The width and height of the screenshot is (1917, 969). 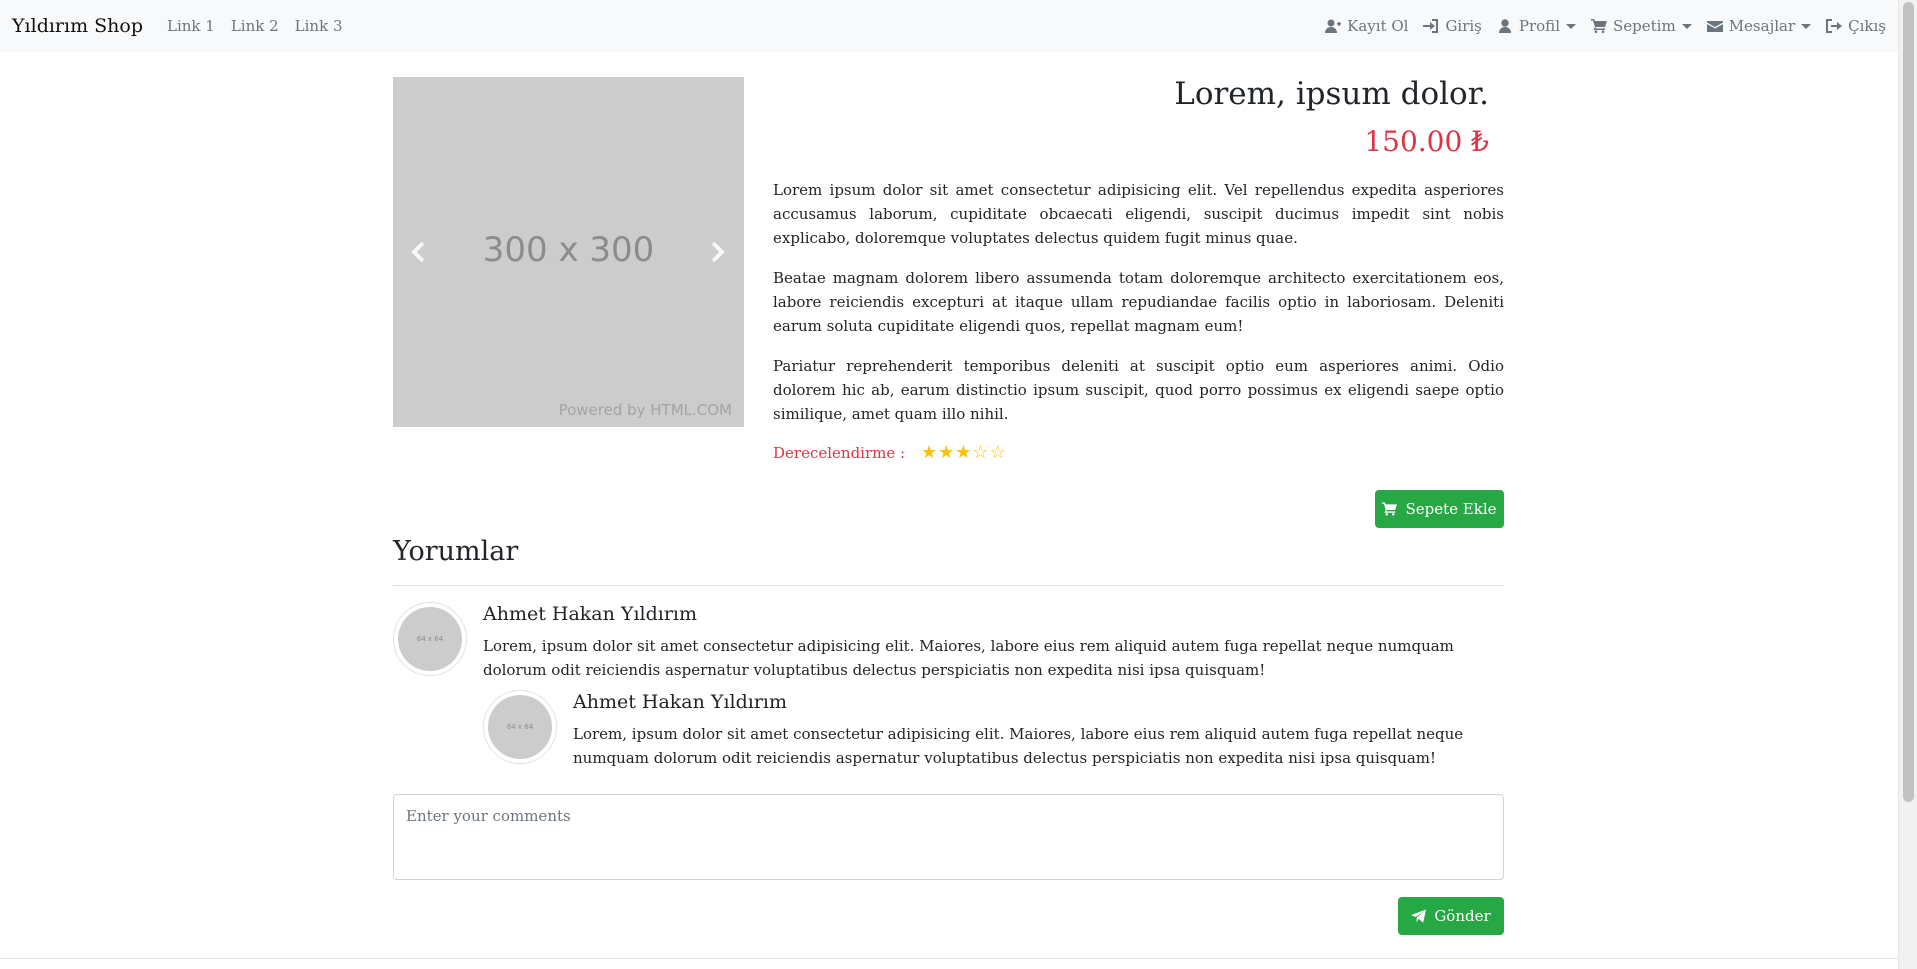 What do you see at coordinates (1867, 26) in the screenshot?
I see `logout-label: Çıkış` at bounding box center [1867, 26].